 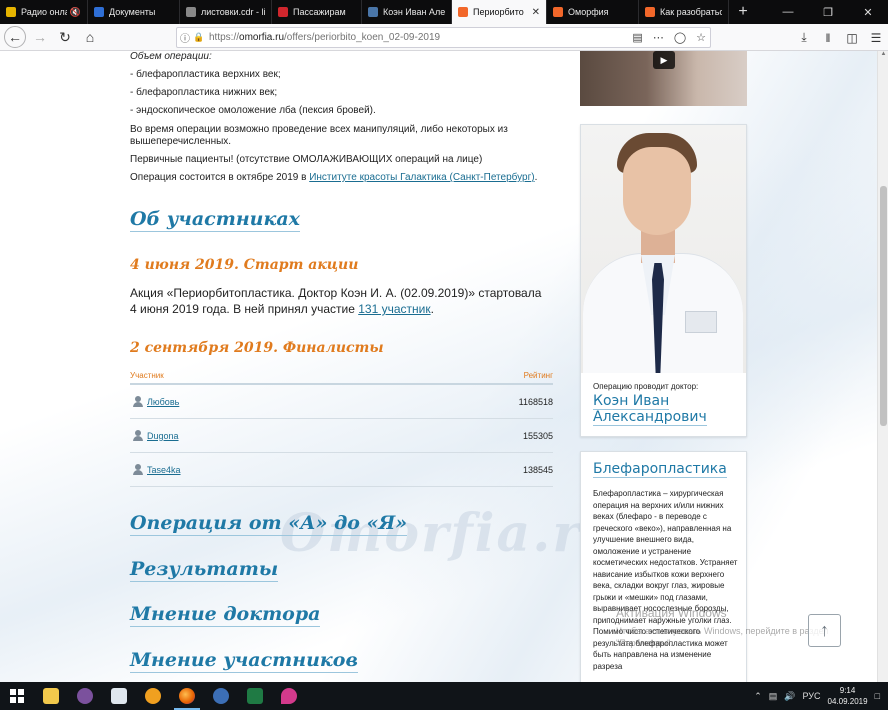 What do you see at coordinates (341, 402) in the screenshot?
I see `table-row: Любовь 1168518` at bounding box center [341, 402].